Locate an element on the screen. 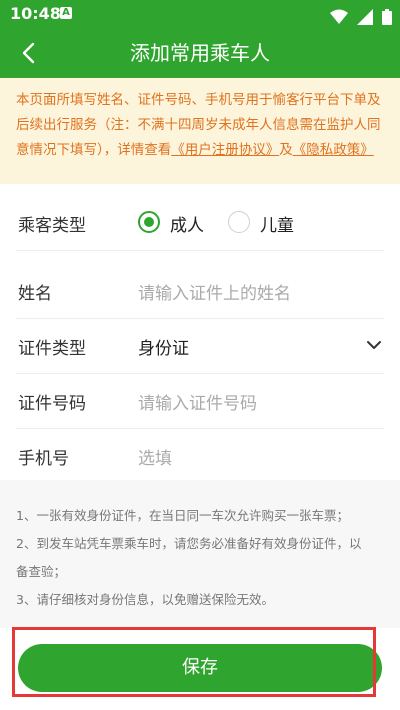 Image resolution: width=400 pixels, height=710 pixels. id-number-row: 证件号码 请输入证件号码 is located at coordinates (200, 401).